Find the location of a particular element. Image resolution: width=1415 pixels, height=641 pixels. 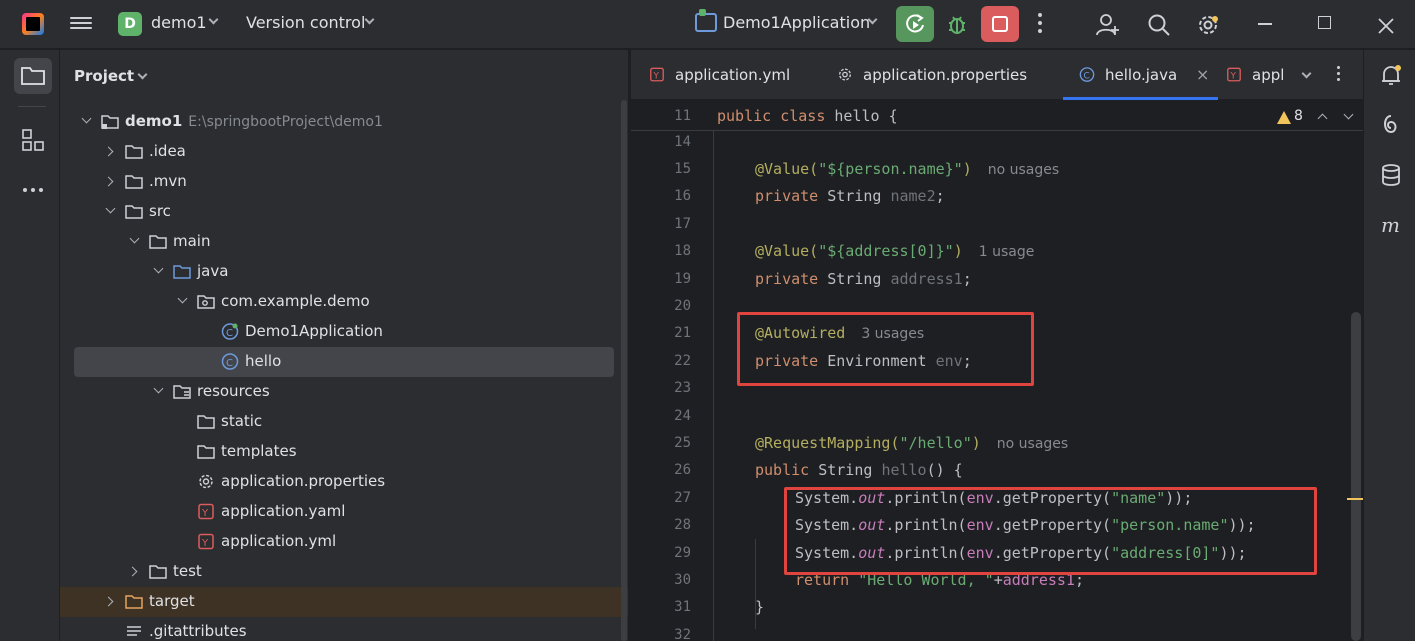

tree-item-idea: .idea is located at coordinates (344, 152).